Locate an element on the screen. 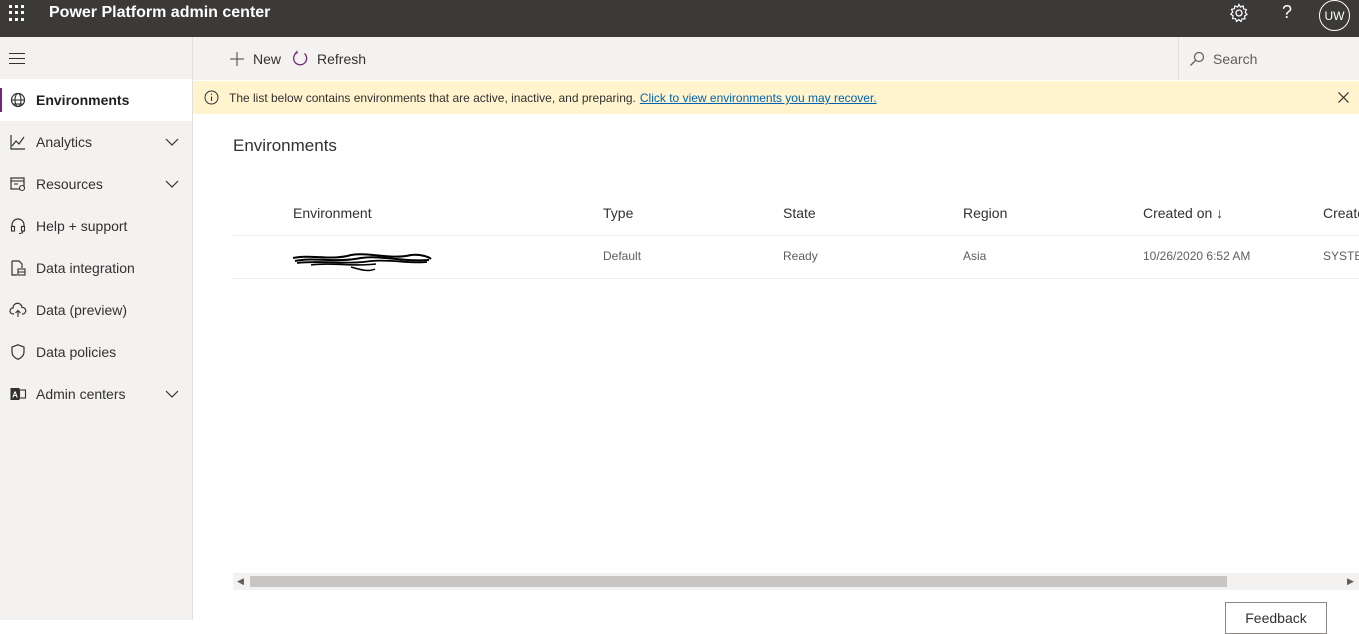  hamburger-icon is located at coordinates (17, 59).